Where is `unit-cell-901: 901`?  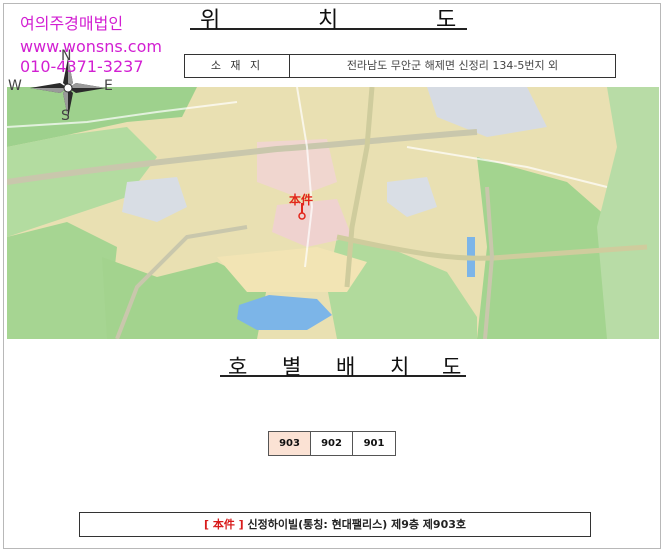 unit-cell-901: 901 is located at coordinates (374, 443).